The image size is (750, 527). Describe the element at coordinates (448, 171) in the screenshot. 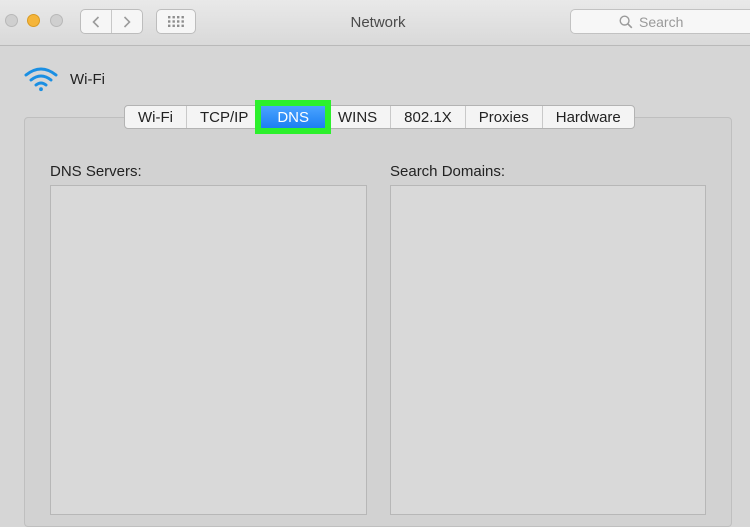

I see `search-domains-label: Search Domains:` at that location.